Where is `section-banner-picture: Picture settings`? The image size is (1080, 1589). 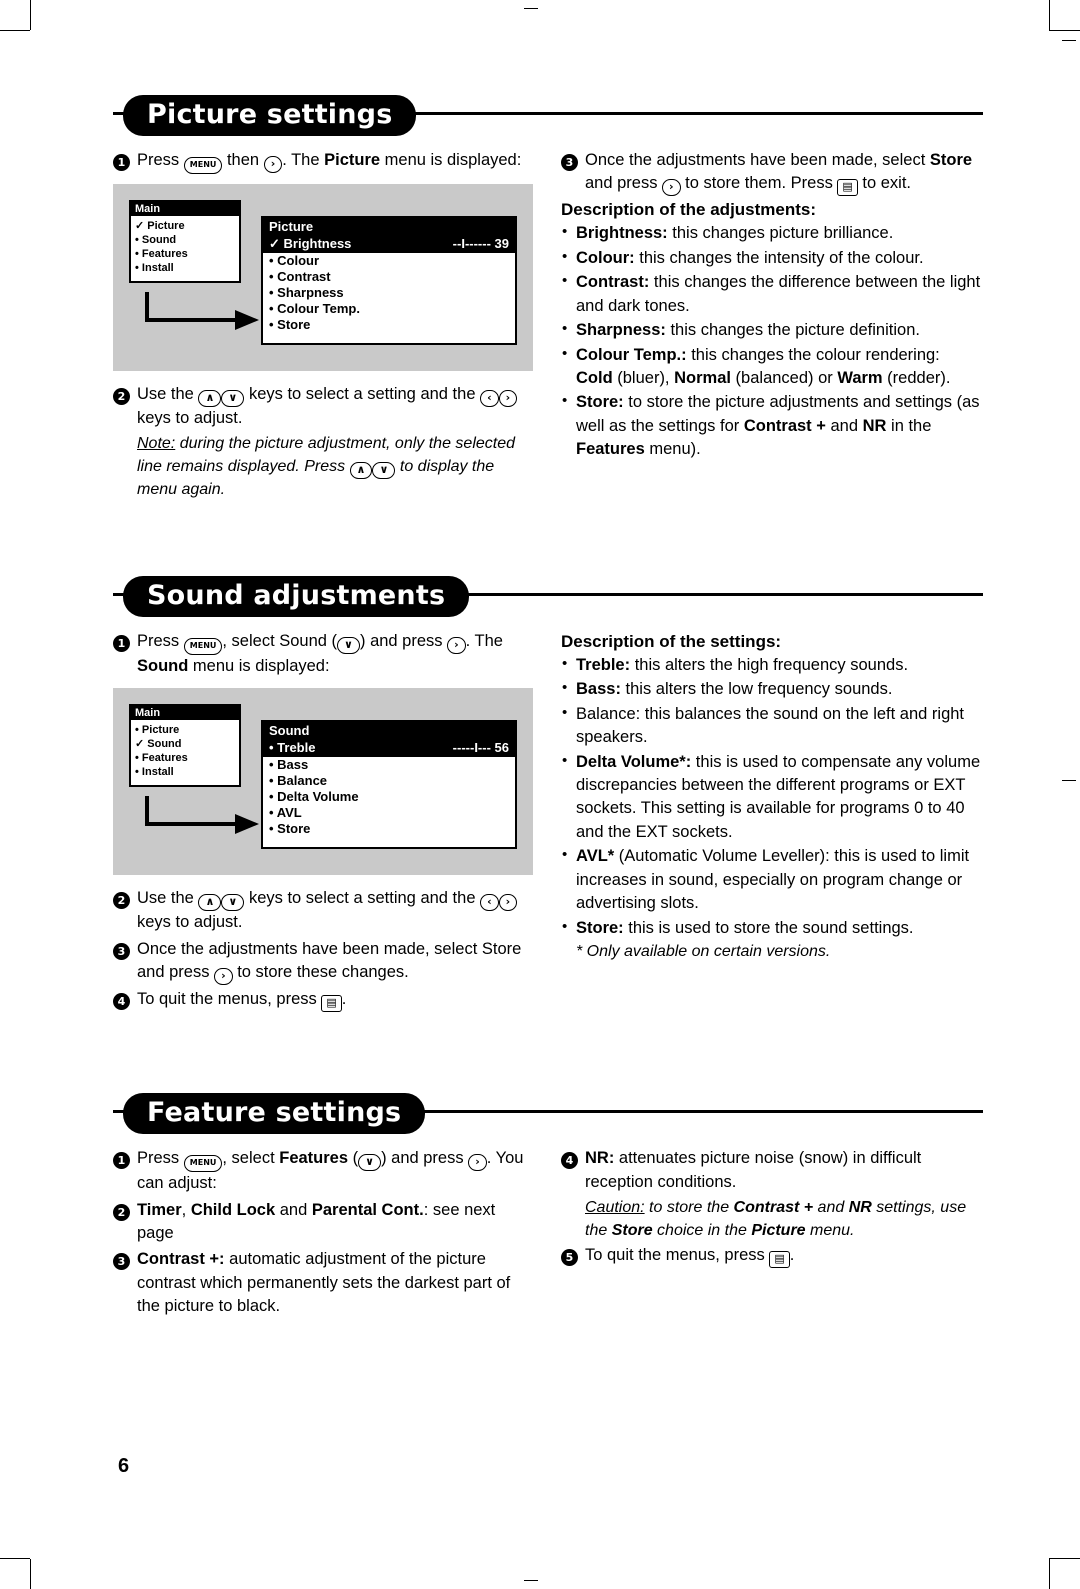
section-banner-picture: Picture settings is located at coordinates (548, 115).